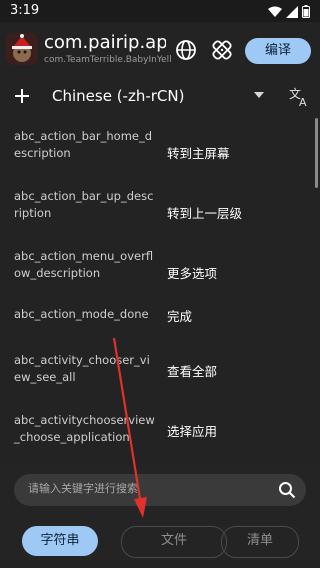 The image size is (320, 568). Describe the element at coordinates (192, 371) in the screenshot. I see `string-value: 查看全部` at that location.